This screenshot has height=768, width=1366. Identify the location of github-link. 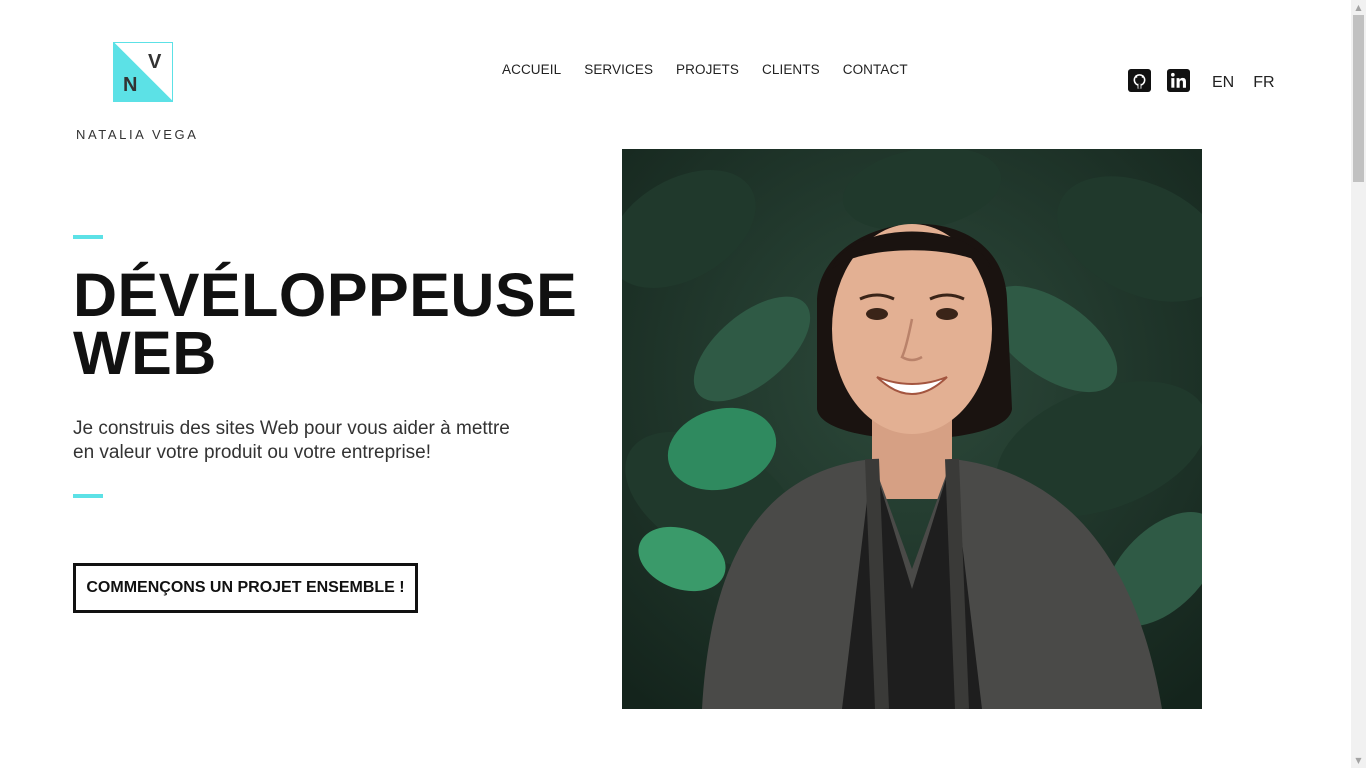
(1139, 80).